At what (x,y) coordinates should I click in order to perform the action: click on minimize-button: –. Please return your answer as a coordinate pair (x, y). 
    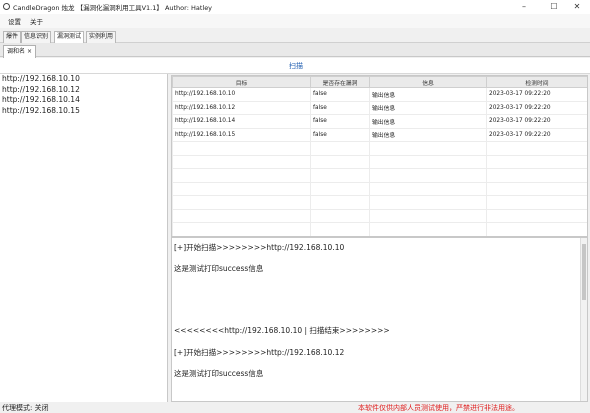
    Looking at the image, I should click on (524, 7).